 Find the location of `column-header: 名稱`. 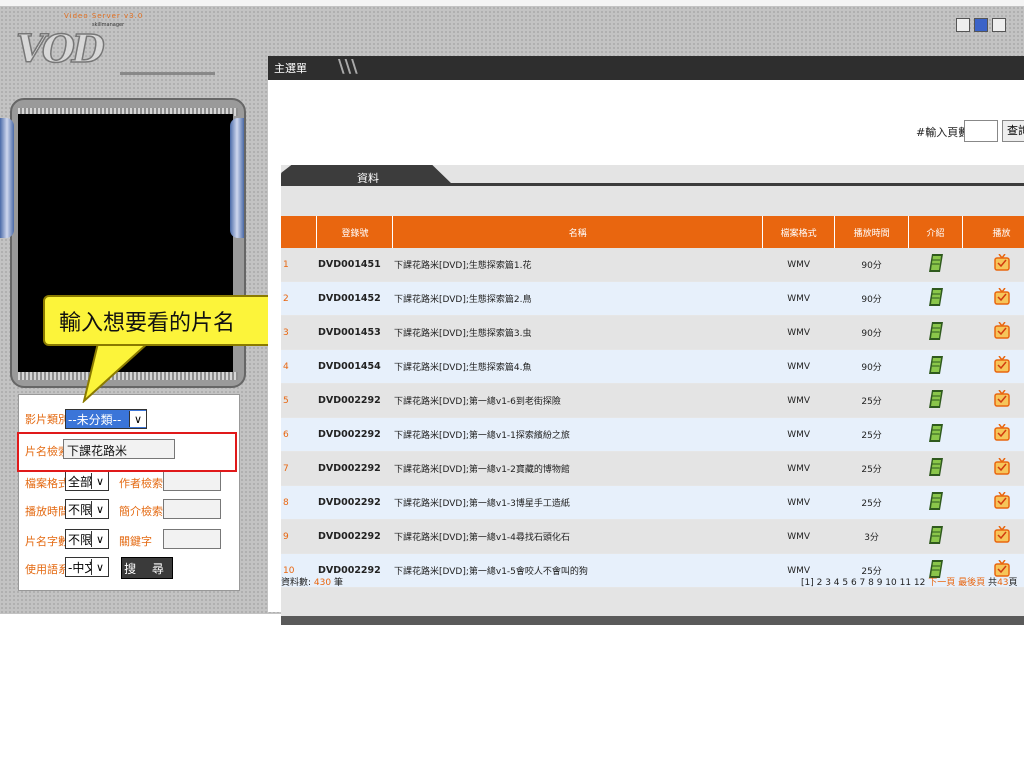

column-header: 名稱 is located at coordinates (578, 232).